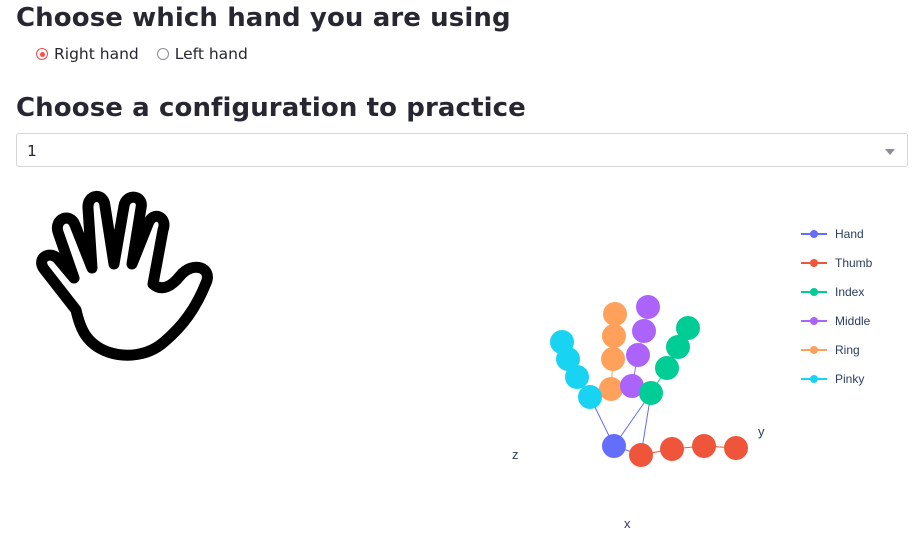 The width and height of the screenshot is (920, 539). Describe the element at coordinates (142, 54) in the screenshot. I see `hand-radio-group: Right hand Left hand` at that location.